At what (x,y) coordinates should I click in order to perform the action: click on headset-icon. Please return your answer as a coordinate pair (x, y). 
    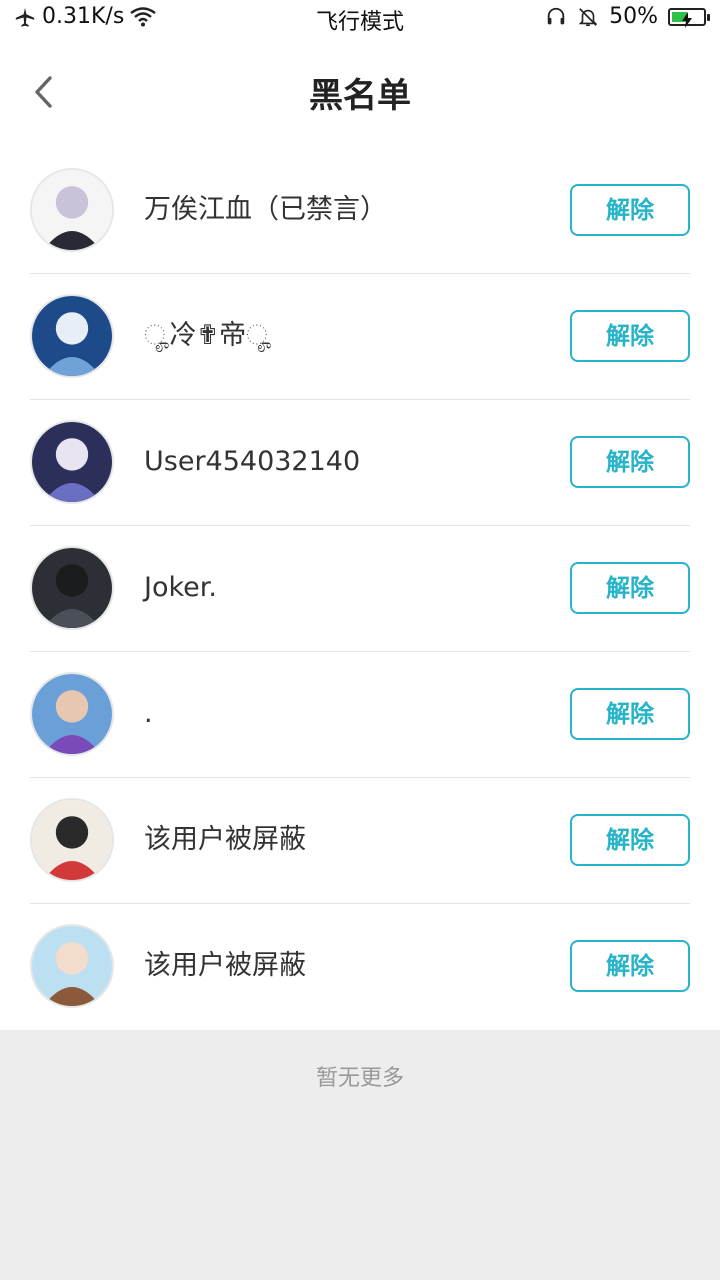
    Looking at the image, I should click on (556, 17).